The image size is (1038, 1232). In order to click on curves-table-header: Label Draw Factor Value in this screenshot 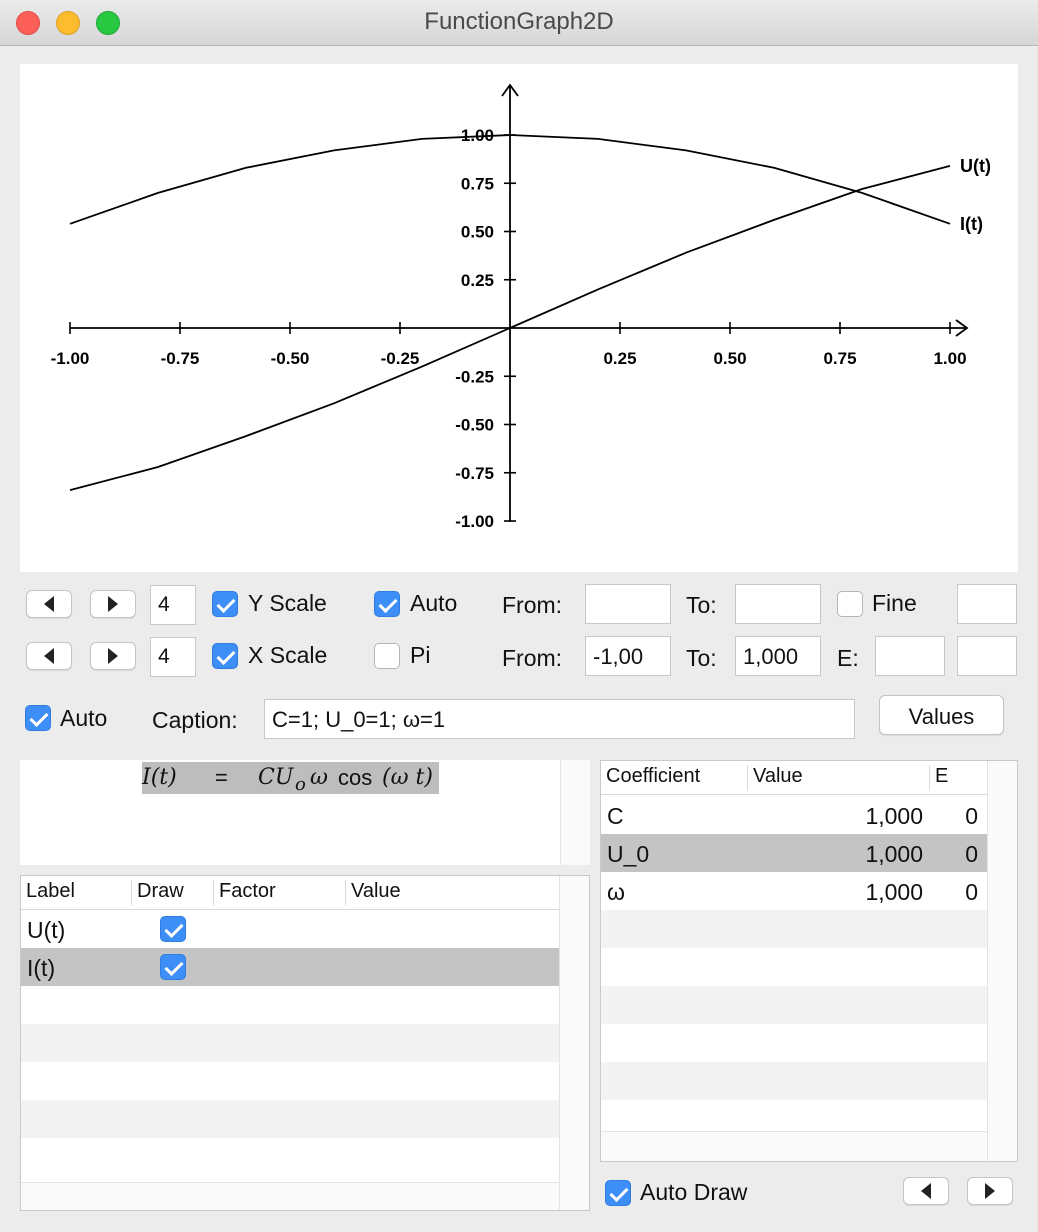, I will do `click(290, 893)`.